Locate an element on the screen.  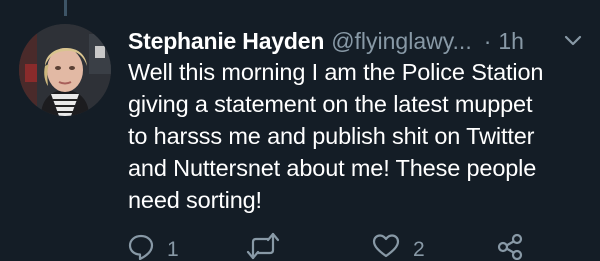
like-count: 2 is located at coordinates (419, 249).